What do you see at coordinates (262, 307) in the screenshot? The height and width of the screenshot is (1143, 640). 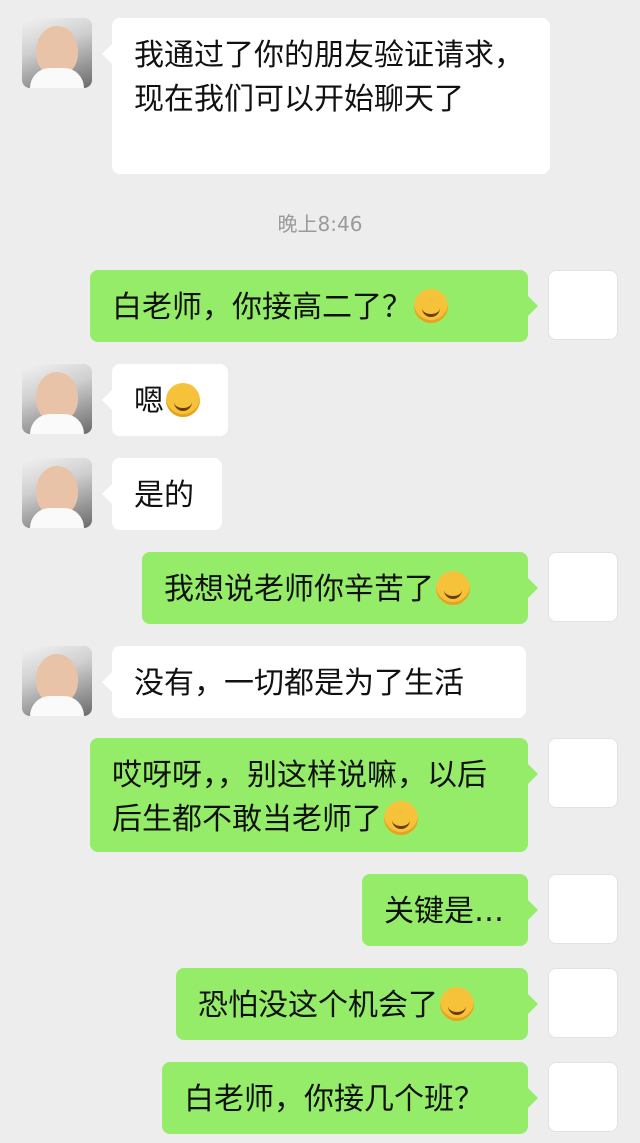 I see `message-text: 白老师，你接高二了？` at bounding box center [262, 307].